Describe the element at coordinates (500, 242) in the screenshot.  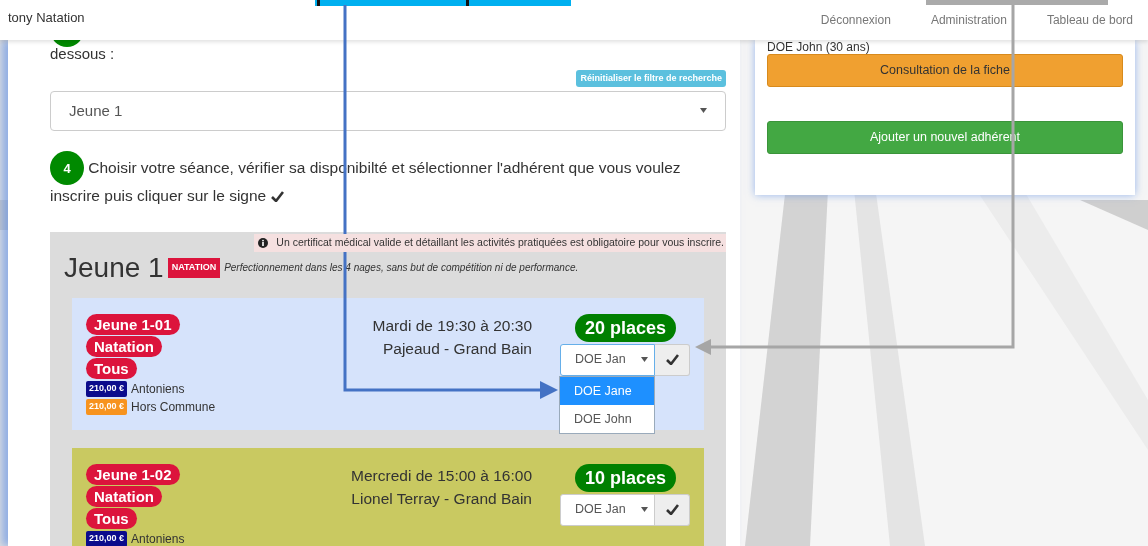
I see `notice-text: Un certificat médical valide et détaillant les activités pratiquées est obligatoire pour vous inscrire.` at that location.